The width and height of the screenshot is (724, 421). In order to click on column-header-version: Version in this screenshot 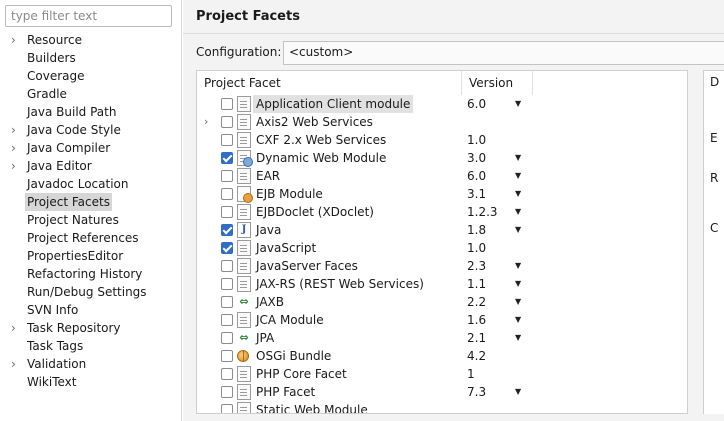, I will do `click(491, 83)`.